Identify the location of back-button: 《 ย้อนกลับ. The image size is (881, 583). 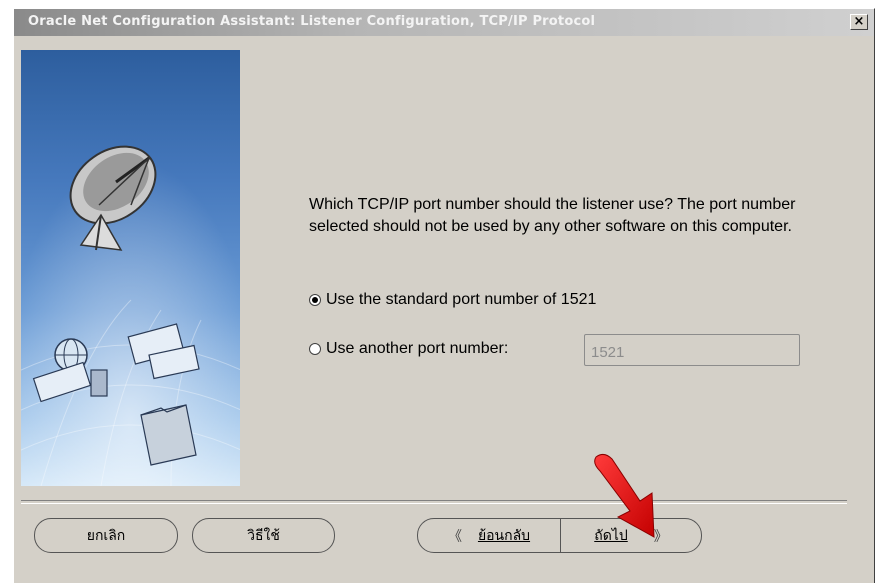
(489, 535).